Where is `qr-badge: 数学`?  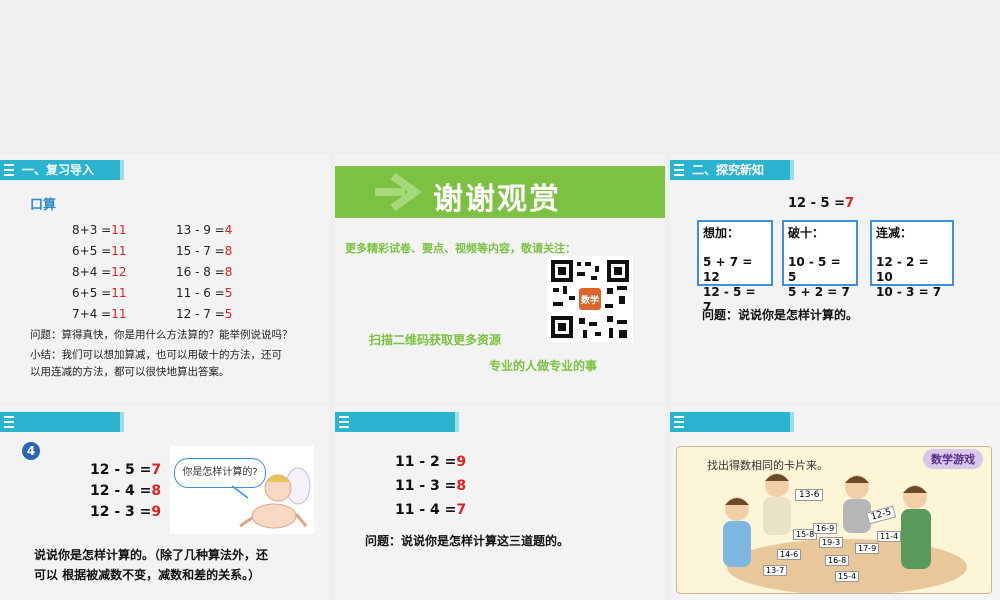
qr-badge: 数学 is located at coordinates (590, 301).